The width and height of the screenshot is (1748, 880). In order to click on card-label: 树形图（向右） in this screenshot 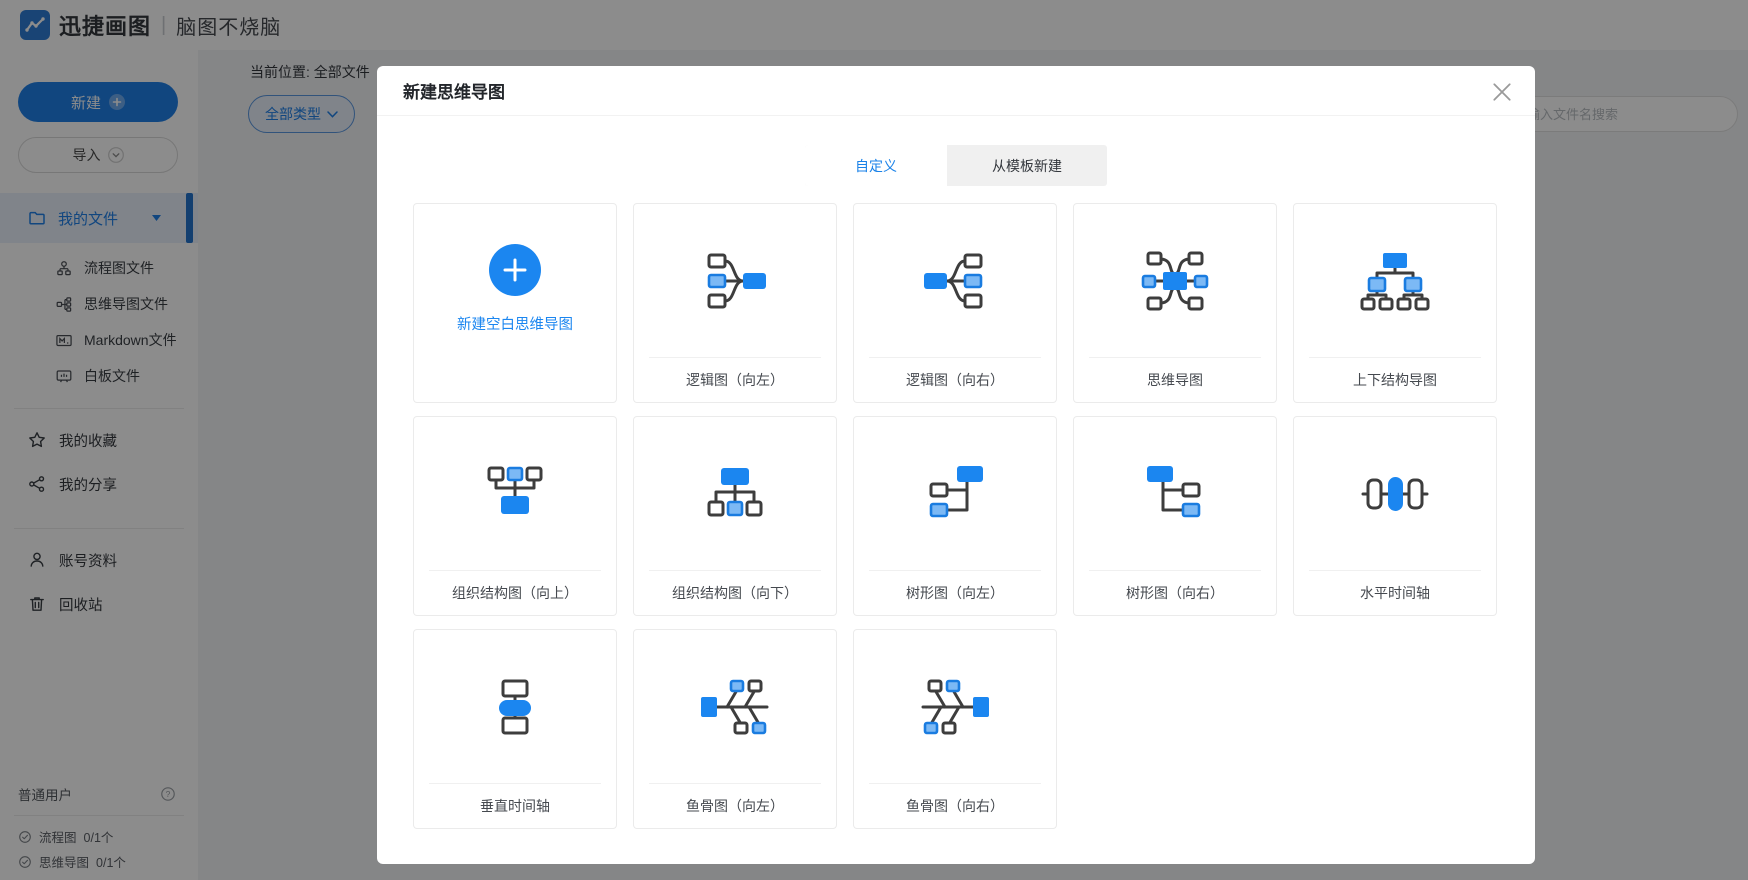, I will do `click(1175, 593)`.